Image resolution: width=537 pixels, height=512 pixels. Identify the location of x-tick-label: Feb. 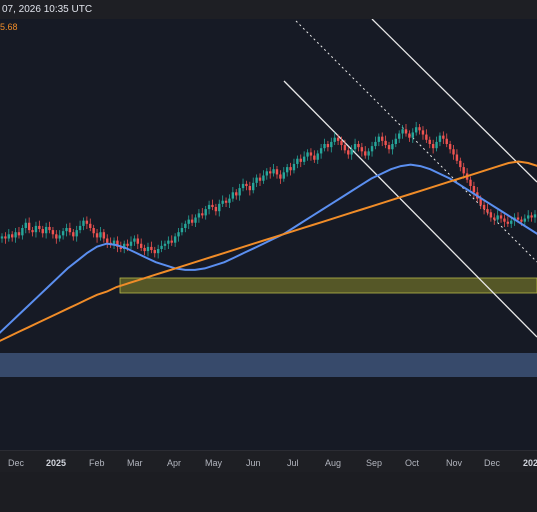
(97, 463).